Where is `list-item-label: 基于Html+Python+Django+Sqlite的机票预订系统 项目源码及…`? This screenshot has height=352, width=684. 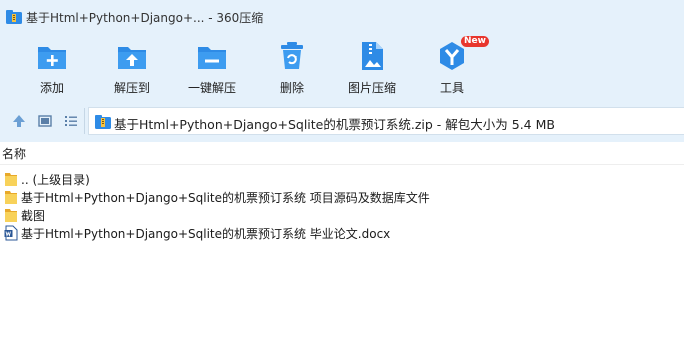
list-item-label: 基于Html+Python+Django+Sqlite的机票预订系统 项目源码及… is located at coordinates (225, 198).